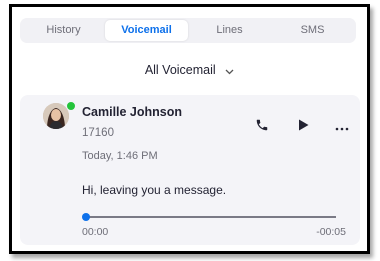 This screenshot has height=261, width=380. Describe the element at coordinates (132, 112) in the screenshot. I see `caller-name: Camille Johnson` at that location.